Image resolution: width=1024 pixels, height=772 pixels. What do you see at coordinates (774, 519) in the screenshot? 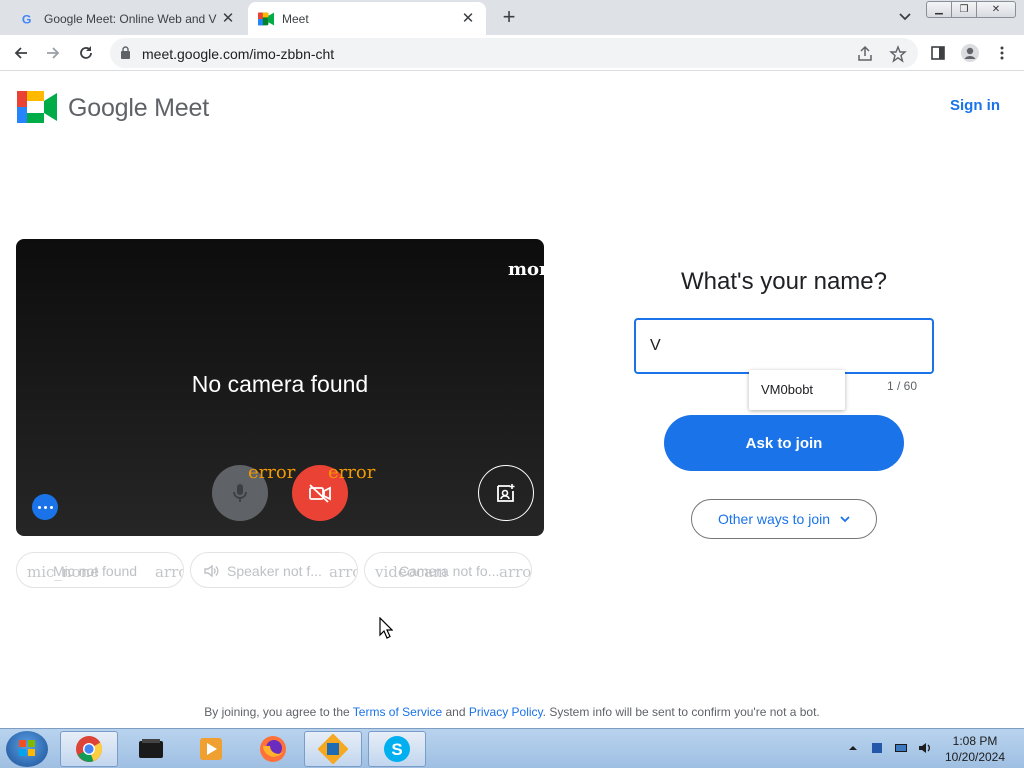
I see `other-ways-label: Other ways to join` at bounding box center [774, 519].